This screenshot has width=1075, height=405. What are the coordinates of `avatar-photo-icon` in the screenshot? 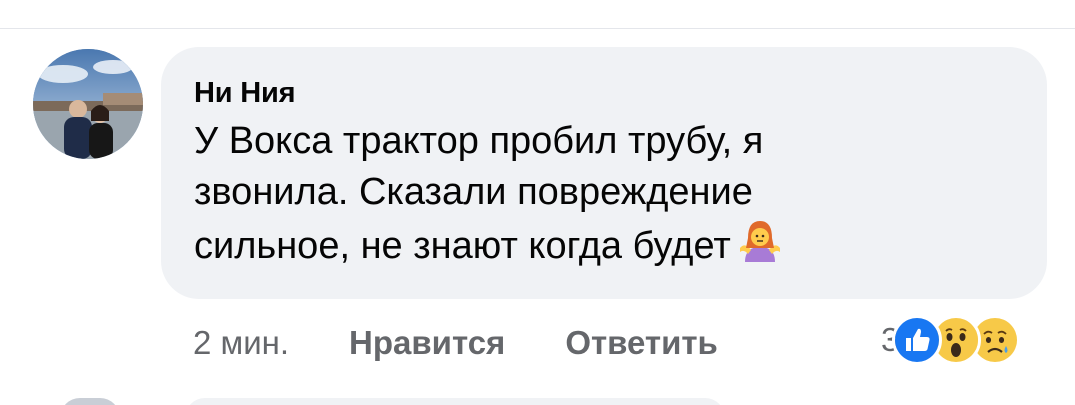 It's located at (88, 104).